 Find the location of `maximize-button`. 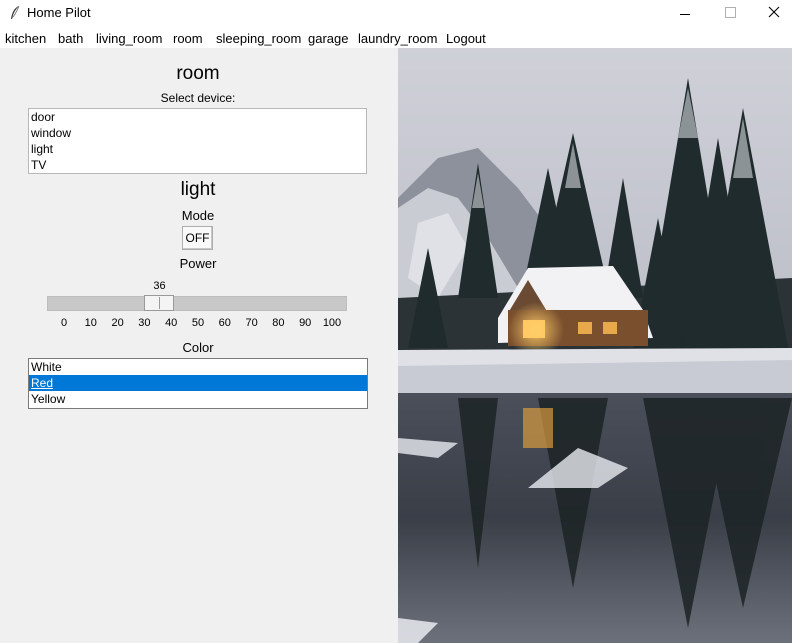

maximize-button is located at coordinates (731, 14).